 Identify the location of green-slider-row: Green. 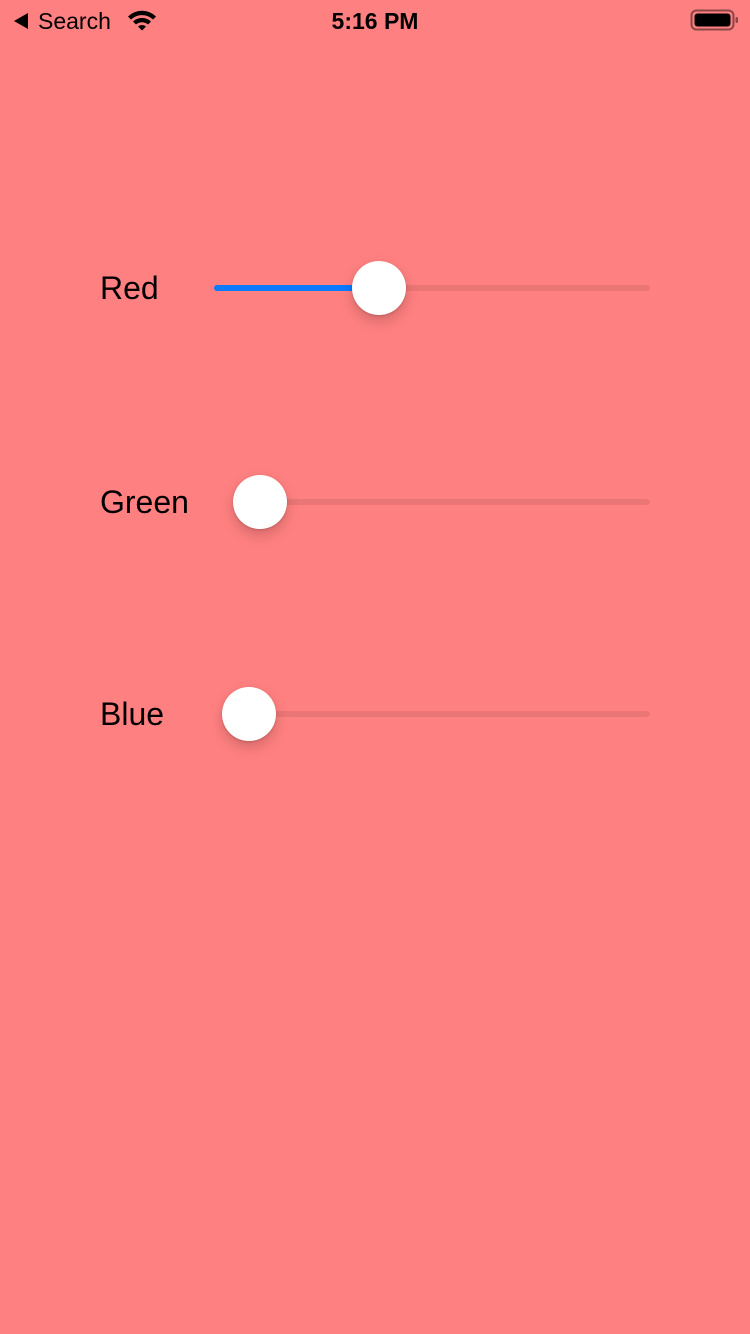
(375, 502).